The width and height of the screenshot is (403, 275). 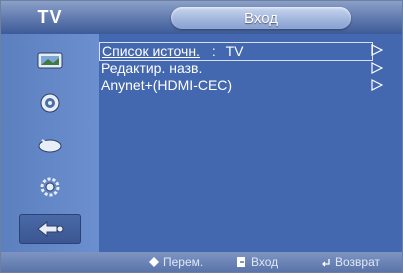 I want to click on enter-icon, so click(x=241, y=261).